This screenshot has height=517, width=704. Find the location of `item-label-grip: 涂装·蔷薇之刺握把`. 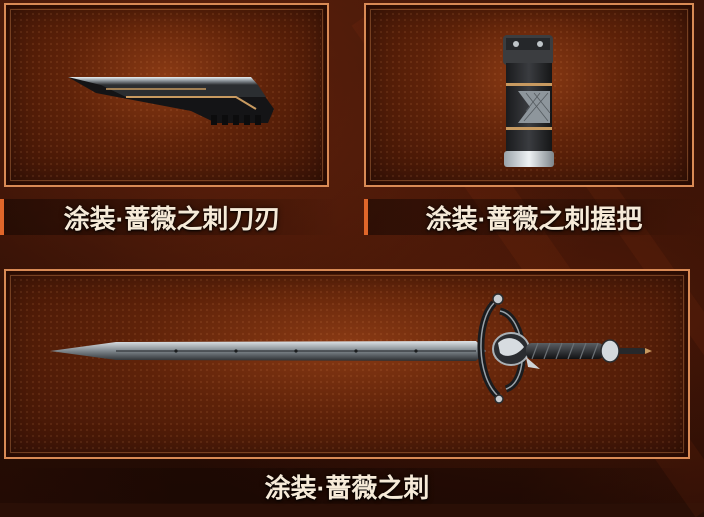

item-label-grip: 涂装·蔷薇之刺握把 is located at coordinates (532, 217).